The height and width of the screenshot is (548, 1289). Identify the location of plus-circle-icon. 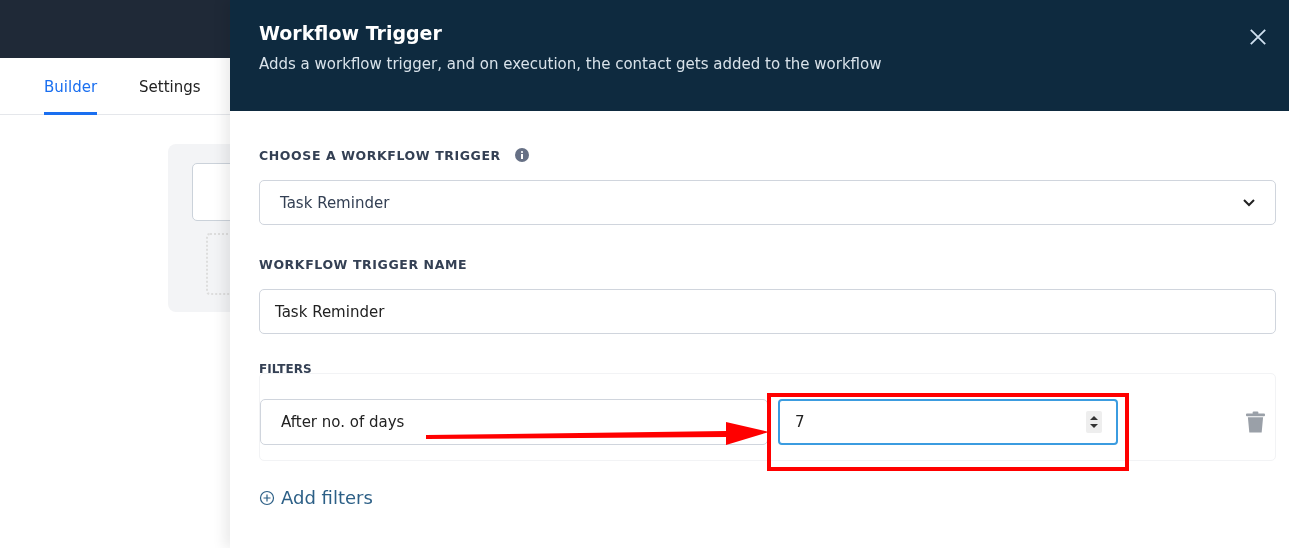
(267, 497).